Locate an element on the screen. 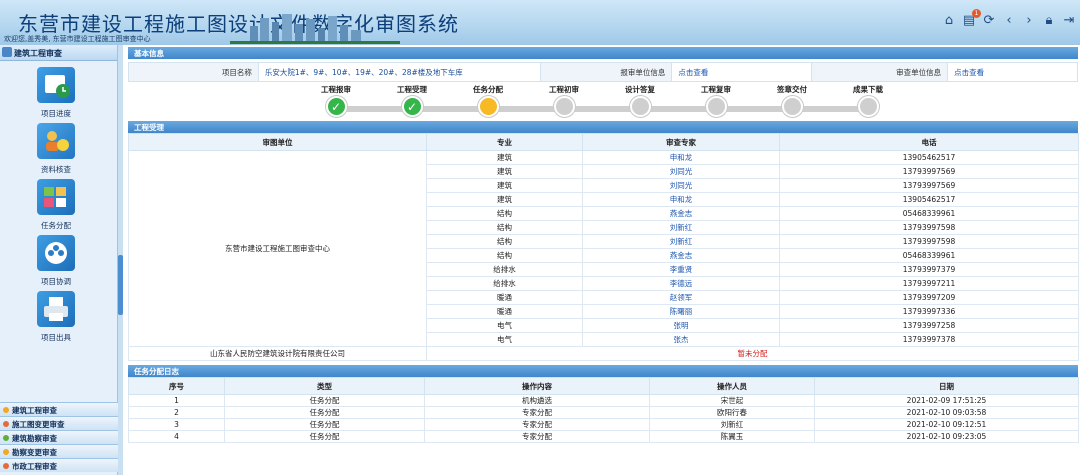  bottom-nav-survey: 建筑勘察审查 is located at coordinates (59, 437).